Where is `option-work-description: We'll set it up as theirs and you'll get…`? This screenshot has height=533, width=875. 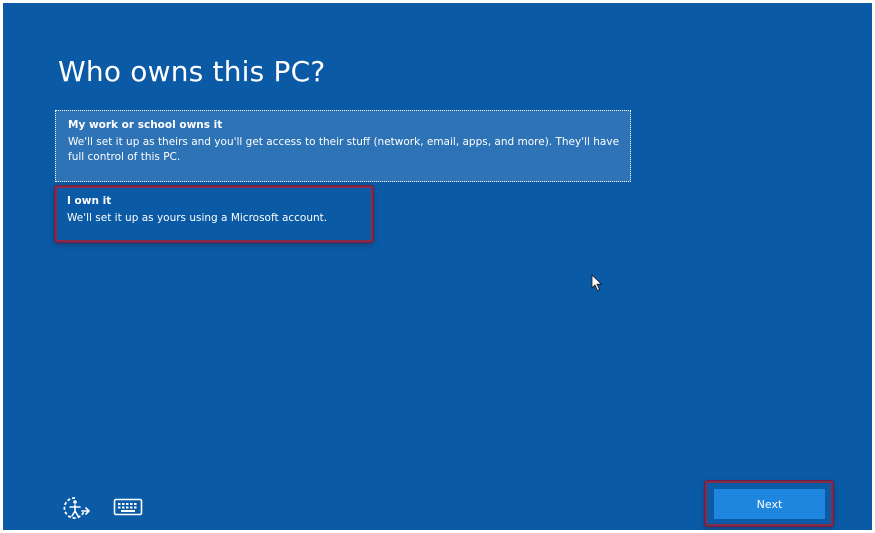
option-work-description: We'll set it up as theirs and you'll get… is located at coordinates (344, 149).